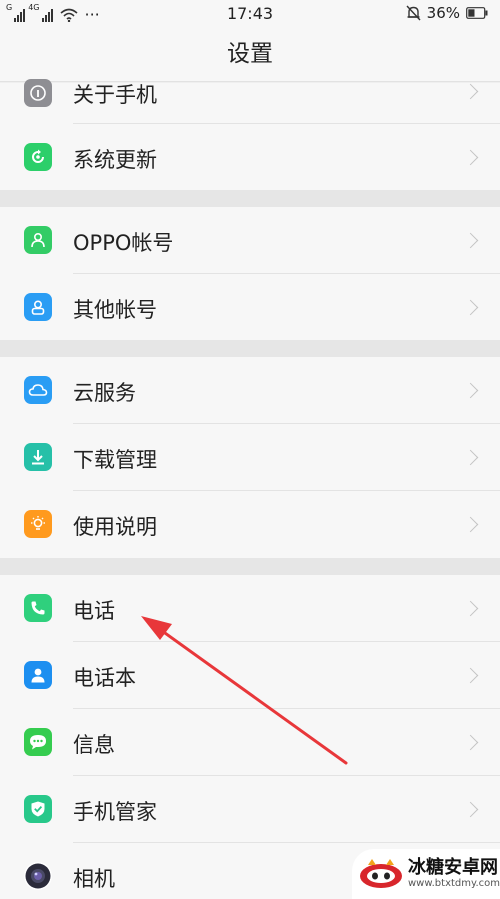 The height and width of the screenshot is (899, 500). Describe the element at coordinates (94, 745) in the screenshot. I see `settings-item-label: 信息` at that location.